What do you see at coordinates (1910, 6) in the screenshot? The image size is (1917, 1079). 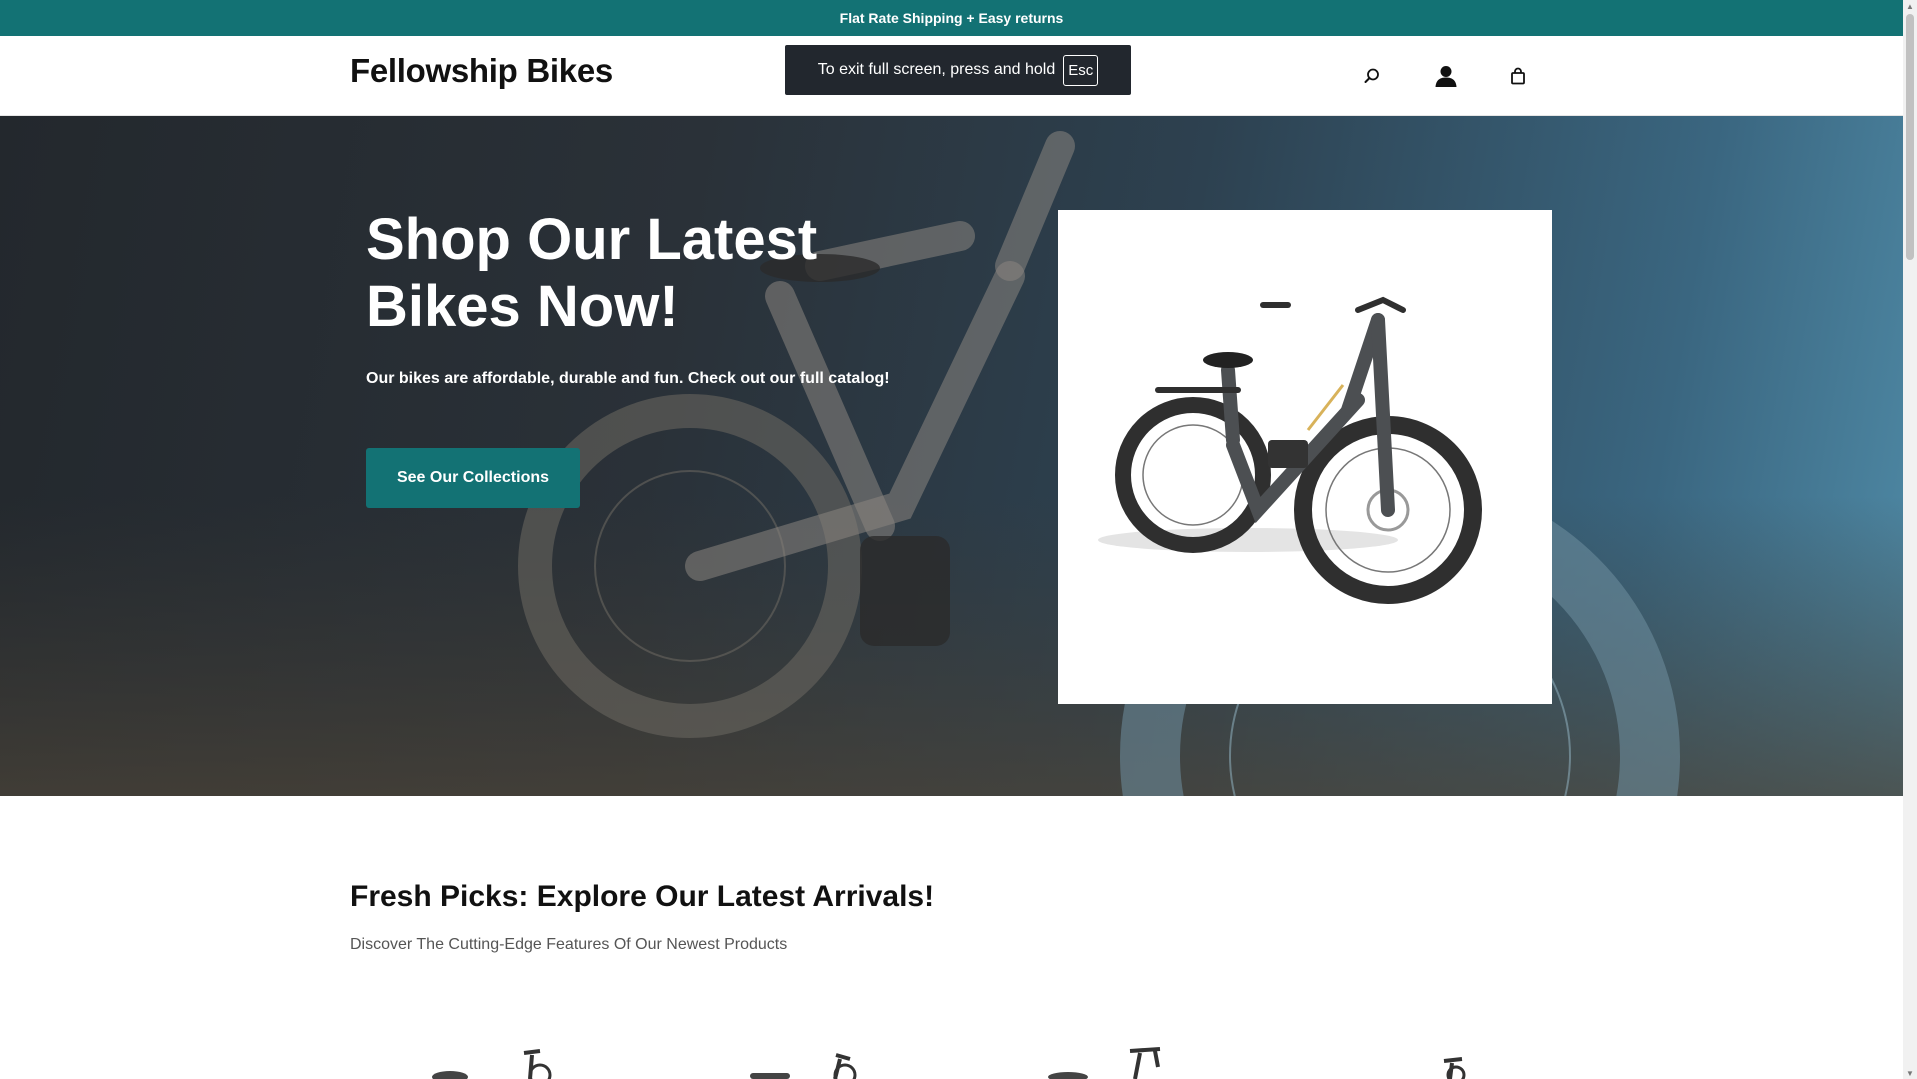 I see `scroll-up-arrow-icon: ▲` at bounding box center [1910, 6].